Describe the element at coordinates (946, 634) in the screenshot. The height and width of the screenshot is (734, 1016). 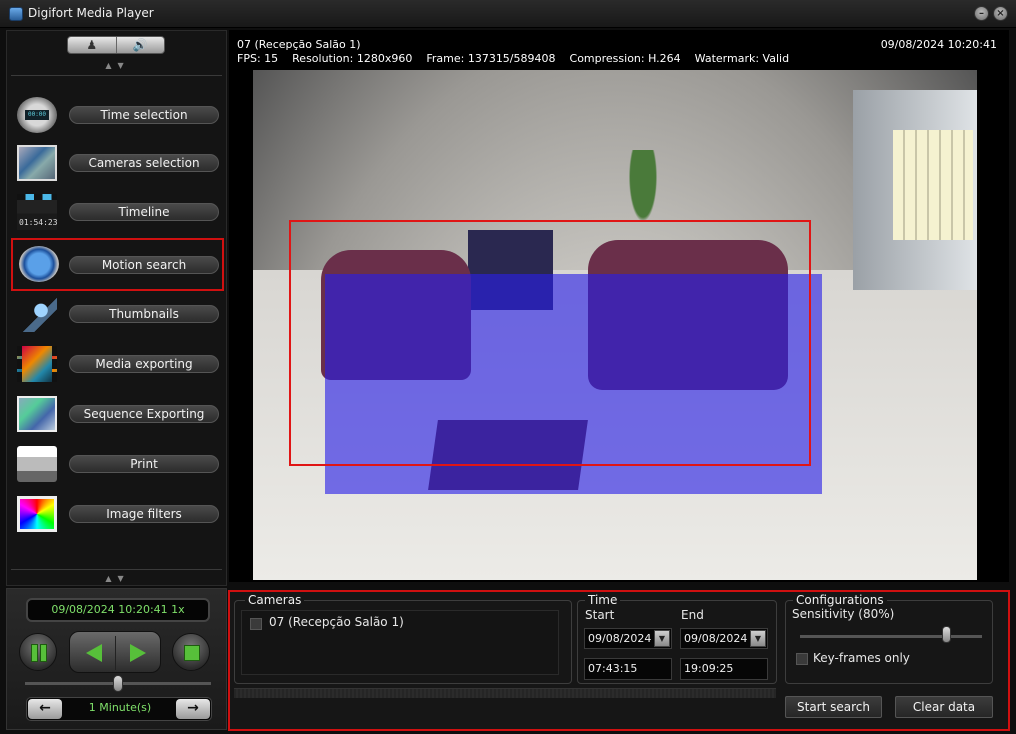
I see `sensitivity-slider-handle` at that location.